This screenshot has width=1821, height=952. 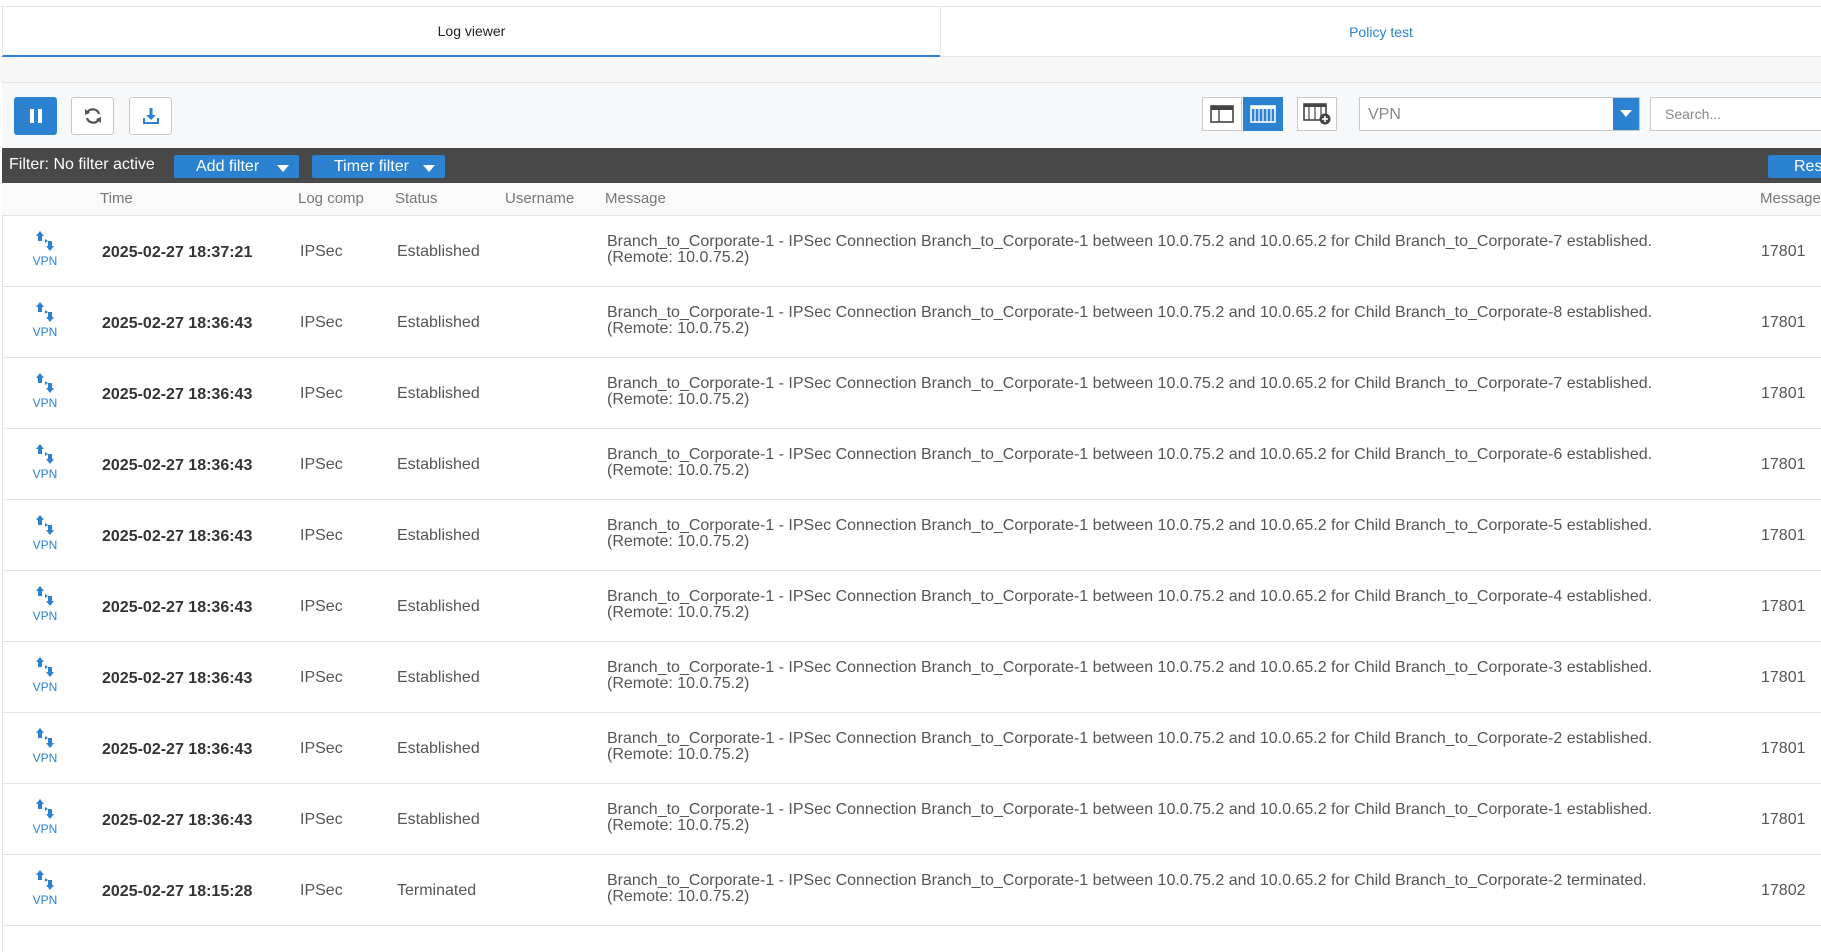 What do you see at coordinates (910, 69) in the screenshot?
I see `spacer` at bounding box center [910, 69].